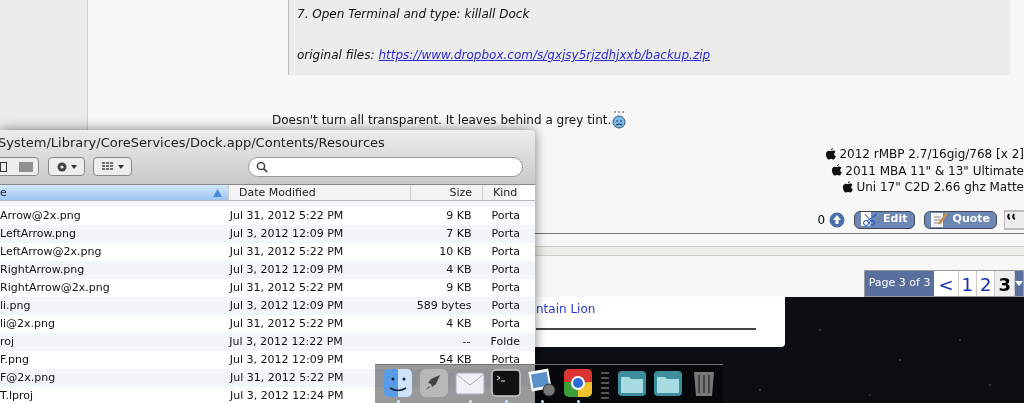 This screenshot has height=403, width=1024. Describe the element at coordinates (25, 166) in the screenshot. I see `coverflow-icon` at that location.